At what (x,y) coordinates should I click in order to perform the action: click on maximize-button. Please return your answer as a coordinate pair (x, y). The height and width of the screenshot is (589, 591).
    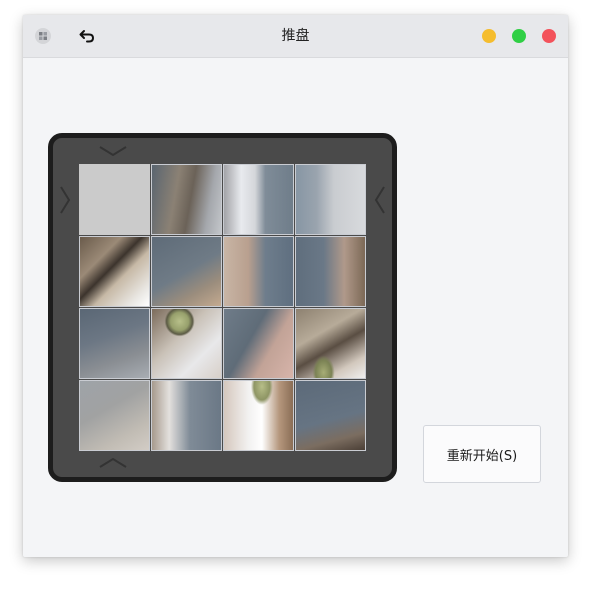
    Looking at the image, I should click on (519, 36).